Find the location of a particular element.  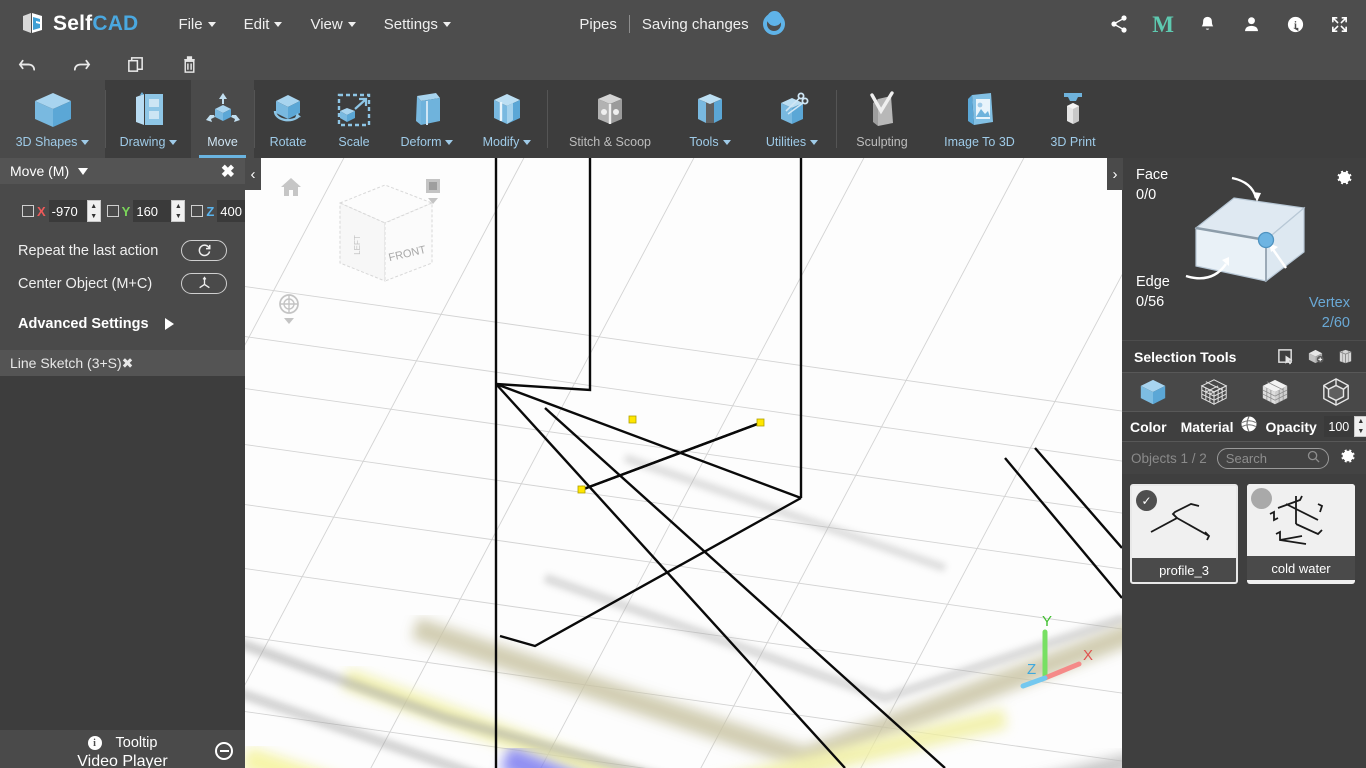

minimize-tooltip-button is located at coordinates (224, 751).